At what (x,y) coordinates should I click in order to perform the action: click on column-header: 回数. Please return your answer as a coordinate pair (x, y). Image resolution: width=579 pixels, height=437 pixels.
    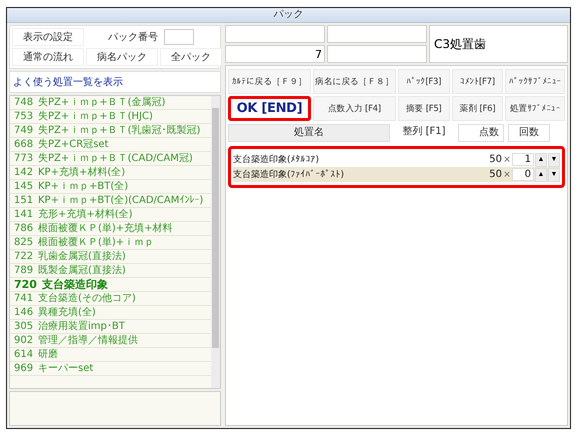
    Looking at the image, I should click on (529, 133).